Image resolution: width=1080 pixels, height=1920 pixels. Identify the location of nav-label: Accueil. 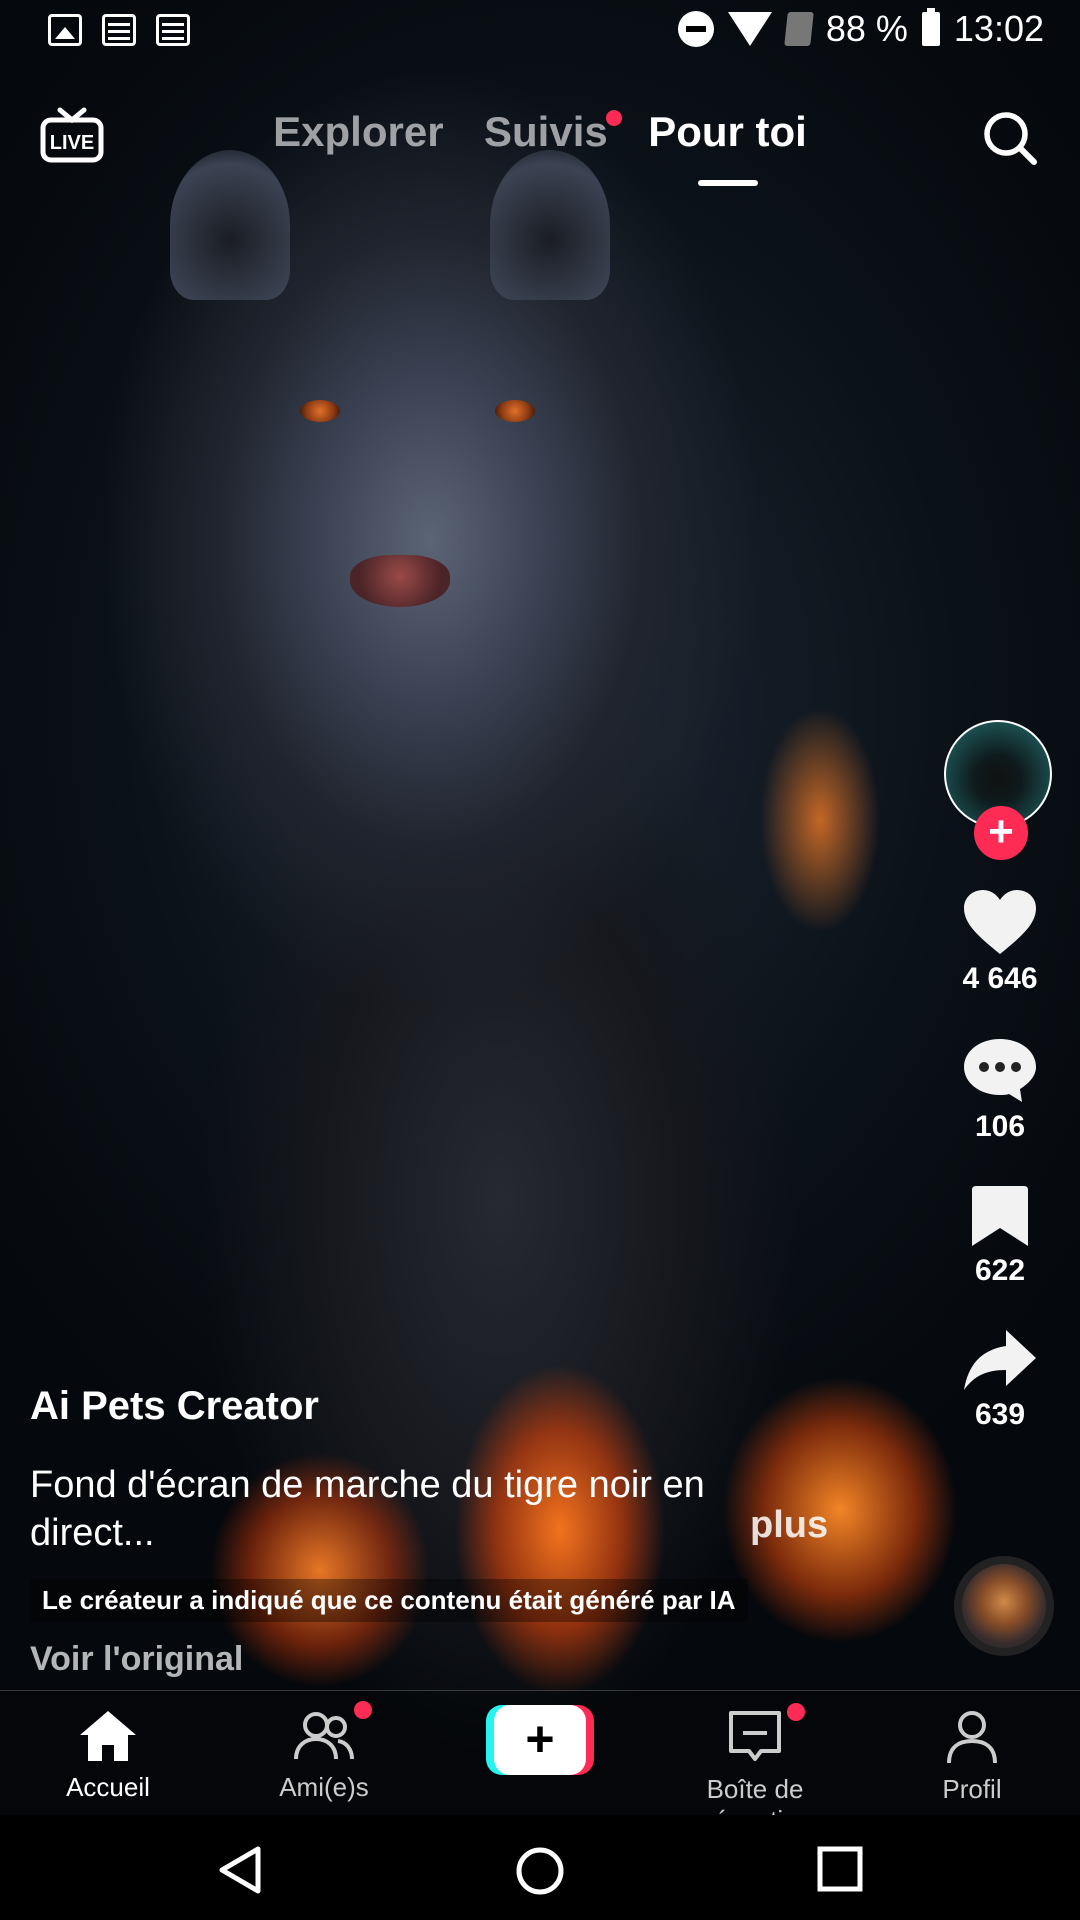
(108, 1787).